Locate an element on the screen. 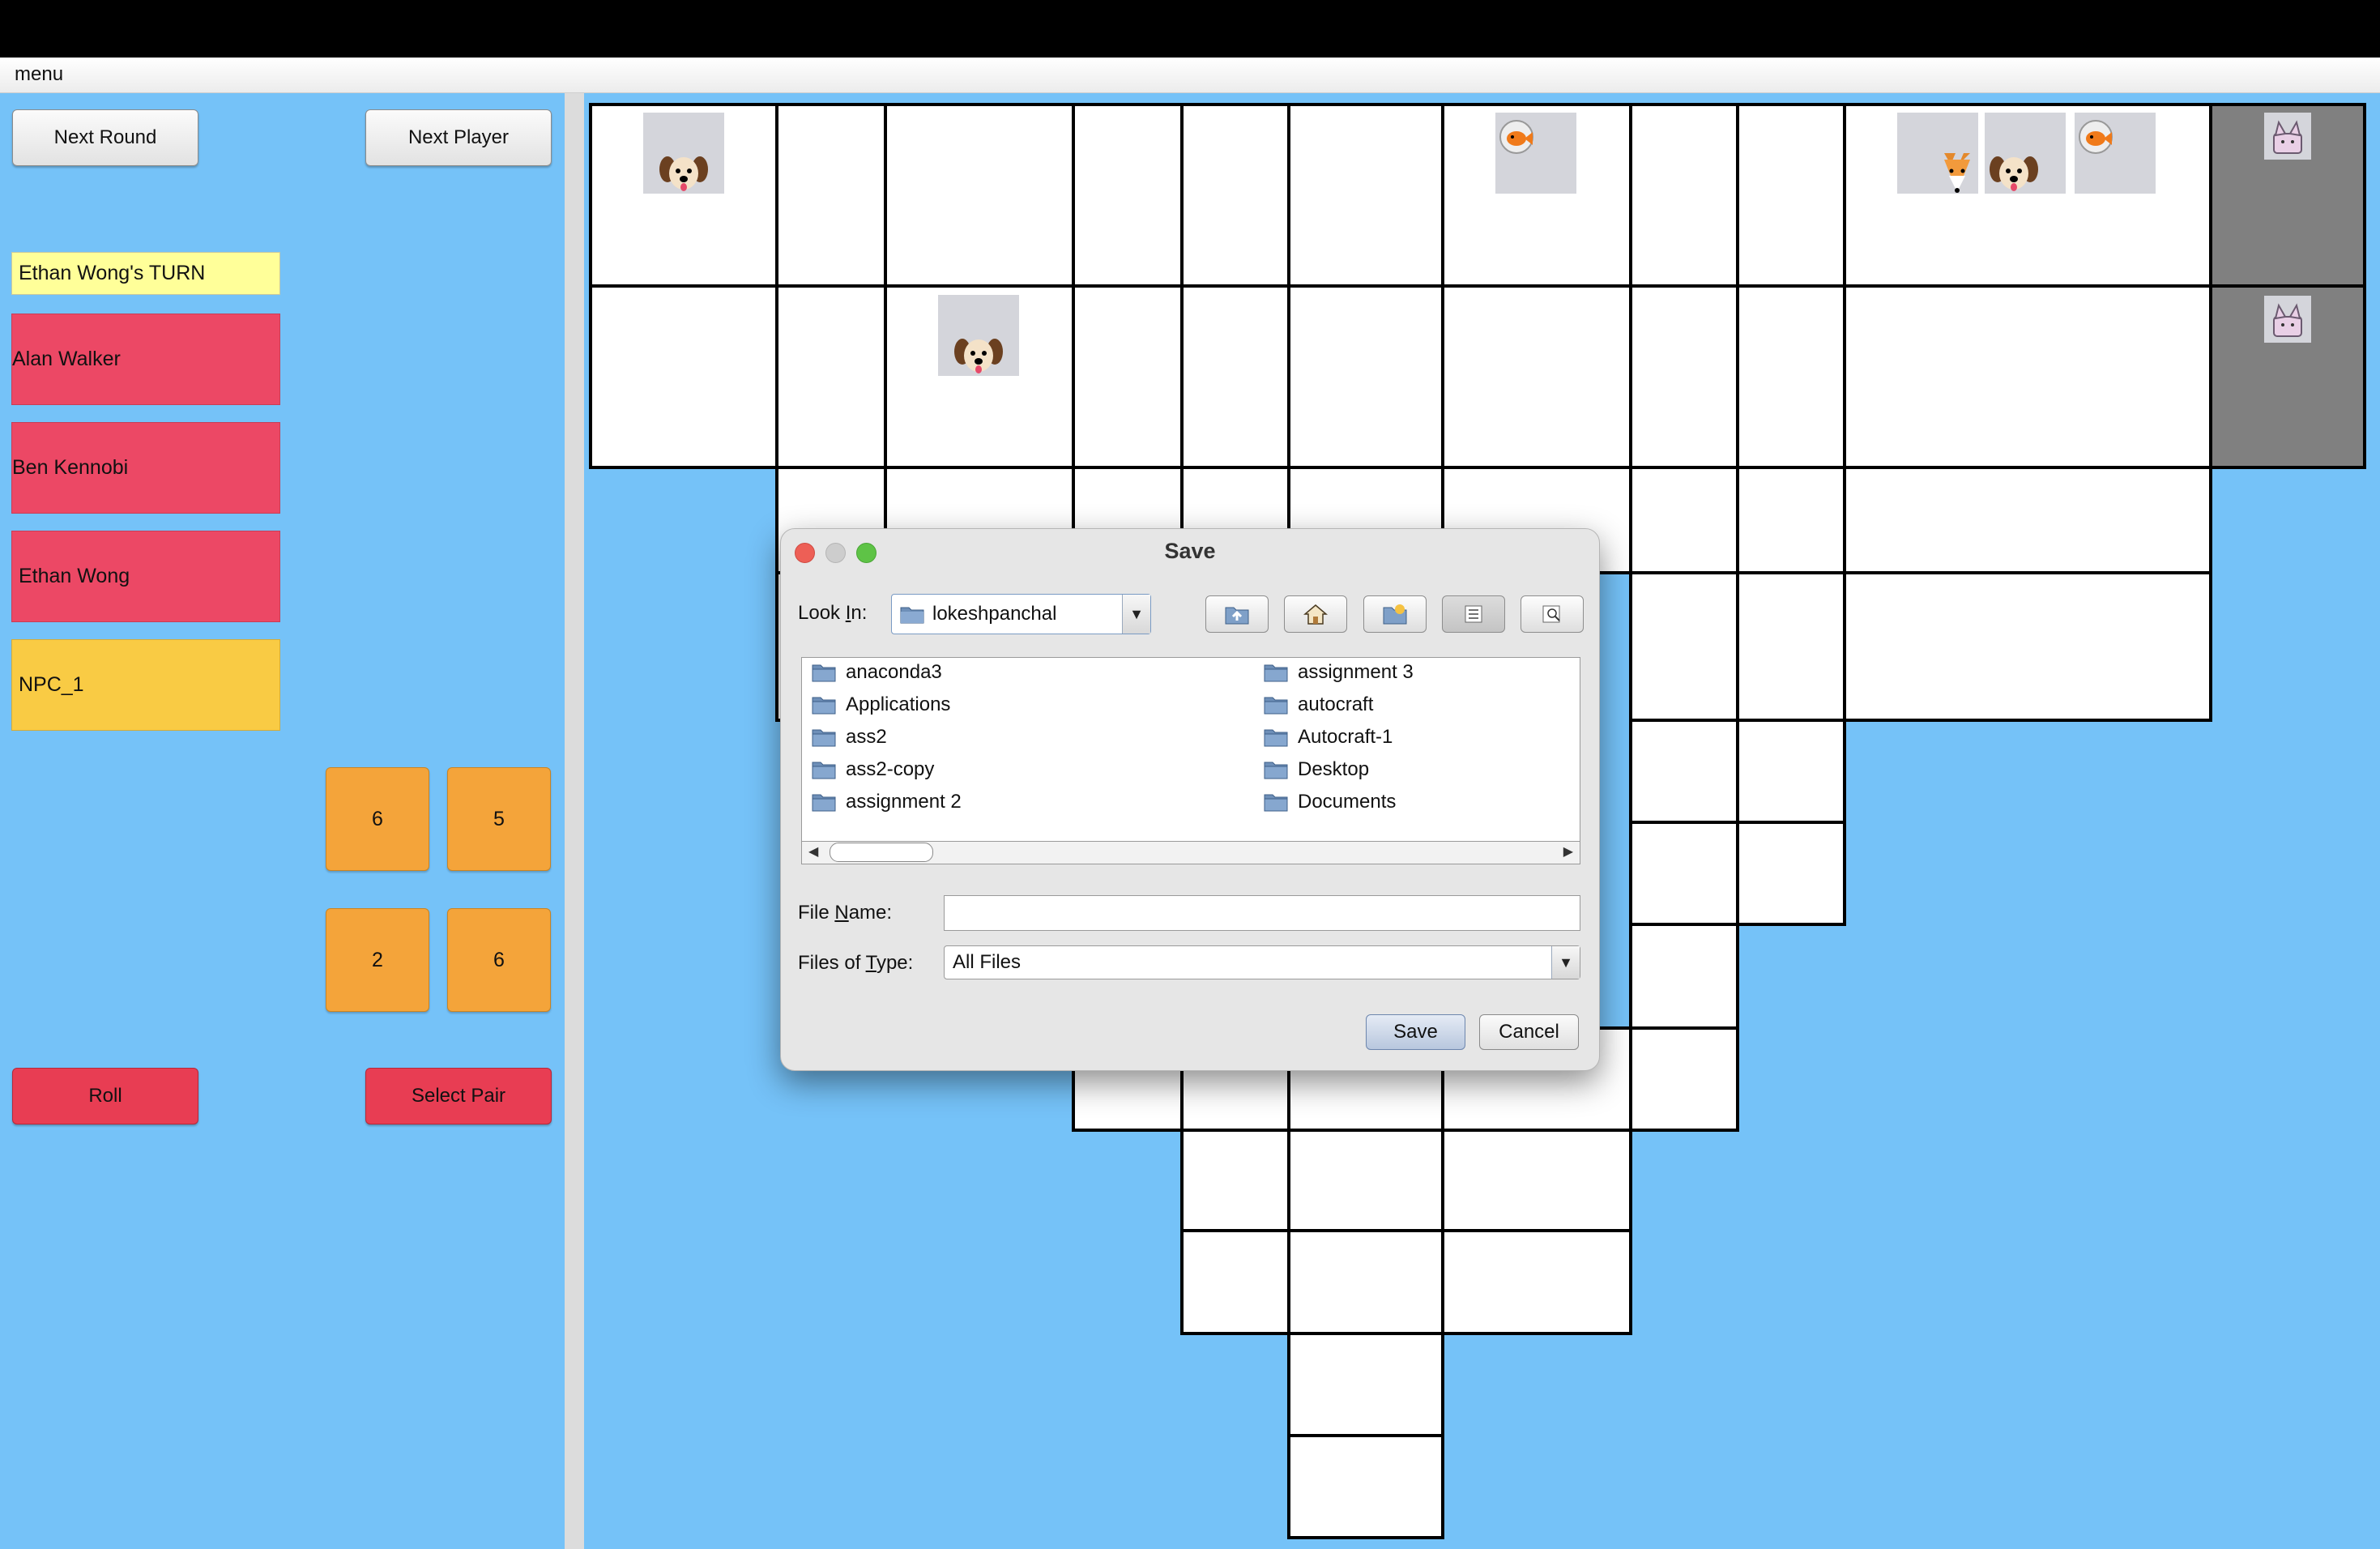  look-in-combo: lokeshpanchal ▼ is located at coordinates (1021, 614).